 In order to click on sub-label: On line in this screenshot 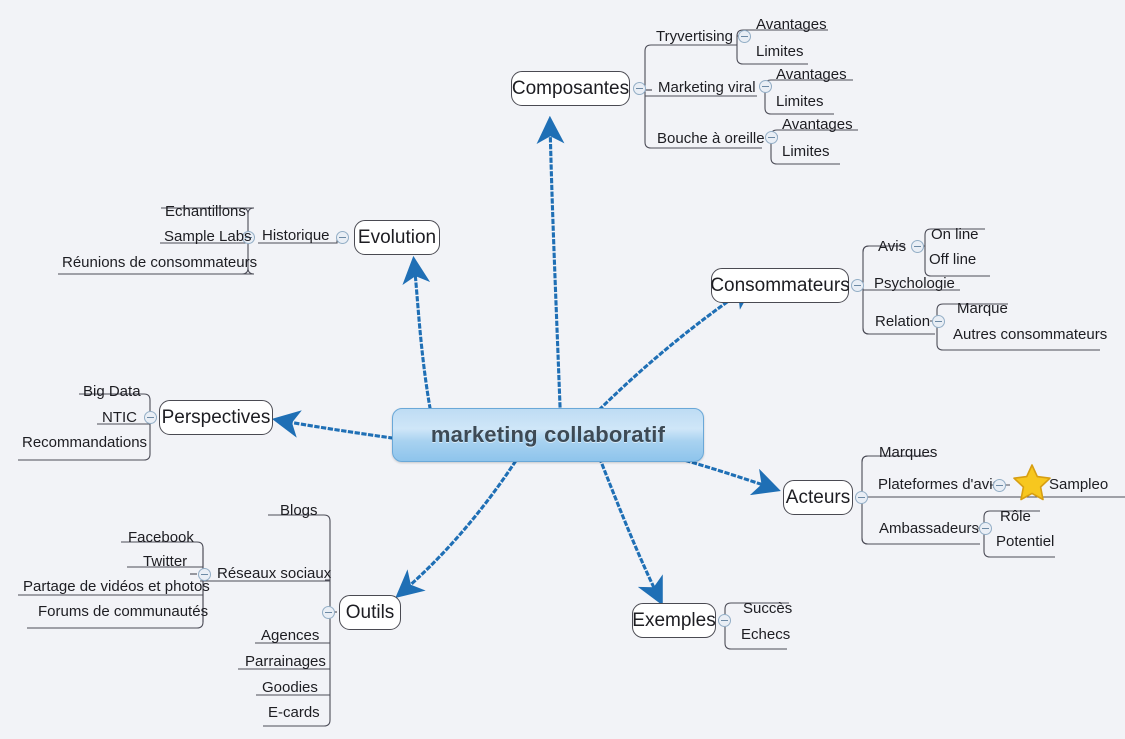, I will do `click(955, 234)`.